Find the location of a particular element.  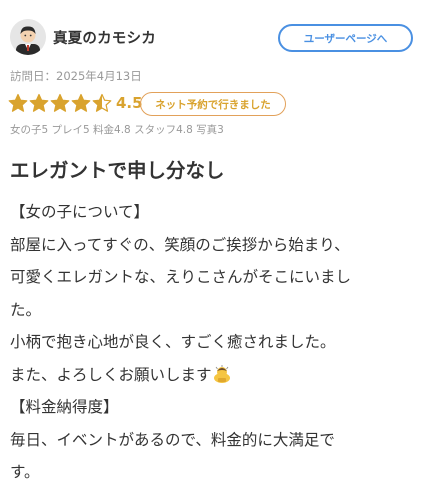

avatar is located at coordinates (28, 37).